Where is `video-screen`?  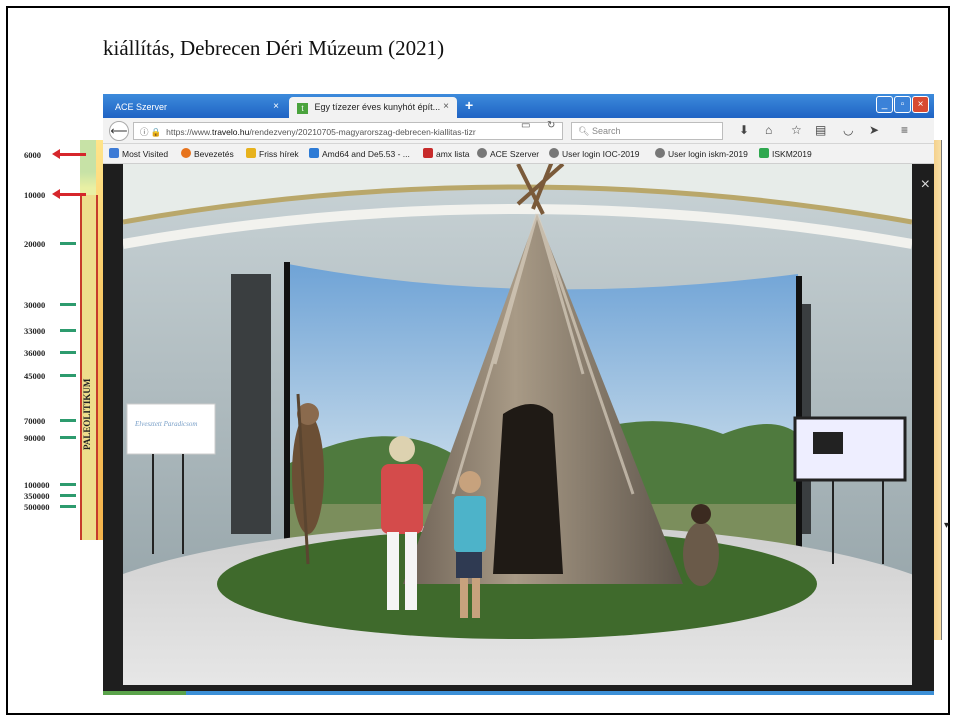 video-screen is located at coordinates (850, 449).